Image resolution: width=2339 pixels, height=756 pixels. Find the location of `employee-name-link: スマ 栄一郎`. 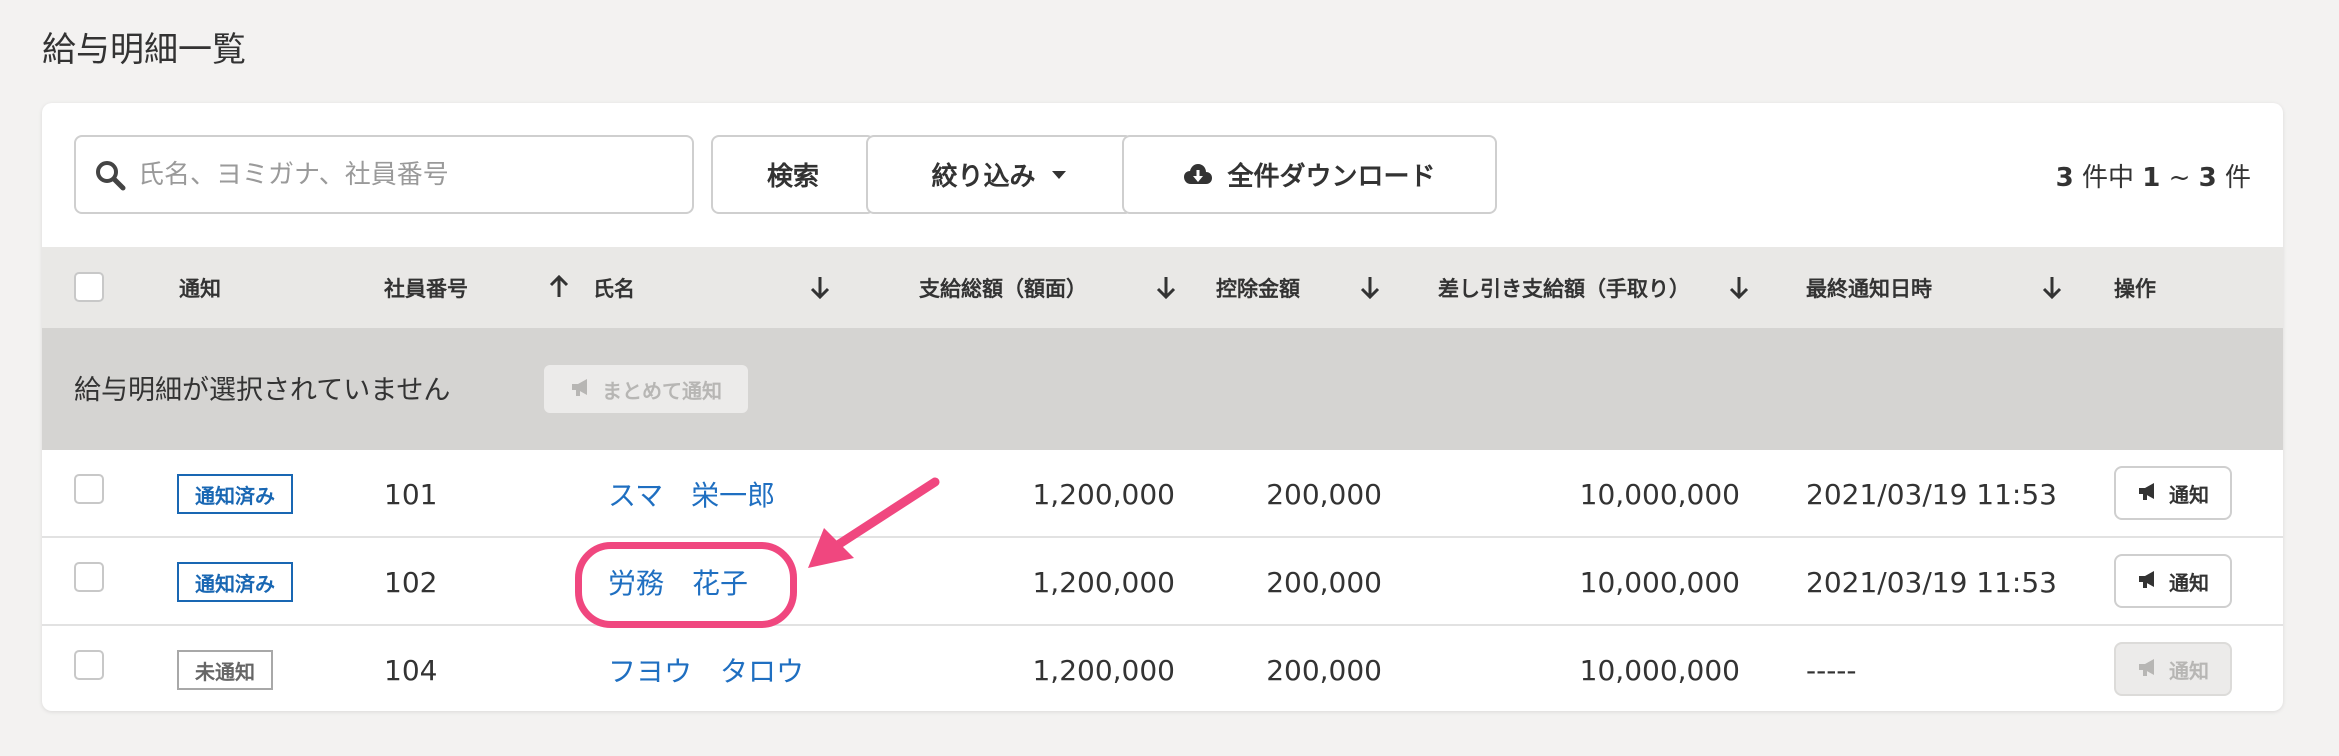

employee-name-link: スマ 栄一郎 is located at coordinates (691, 494).